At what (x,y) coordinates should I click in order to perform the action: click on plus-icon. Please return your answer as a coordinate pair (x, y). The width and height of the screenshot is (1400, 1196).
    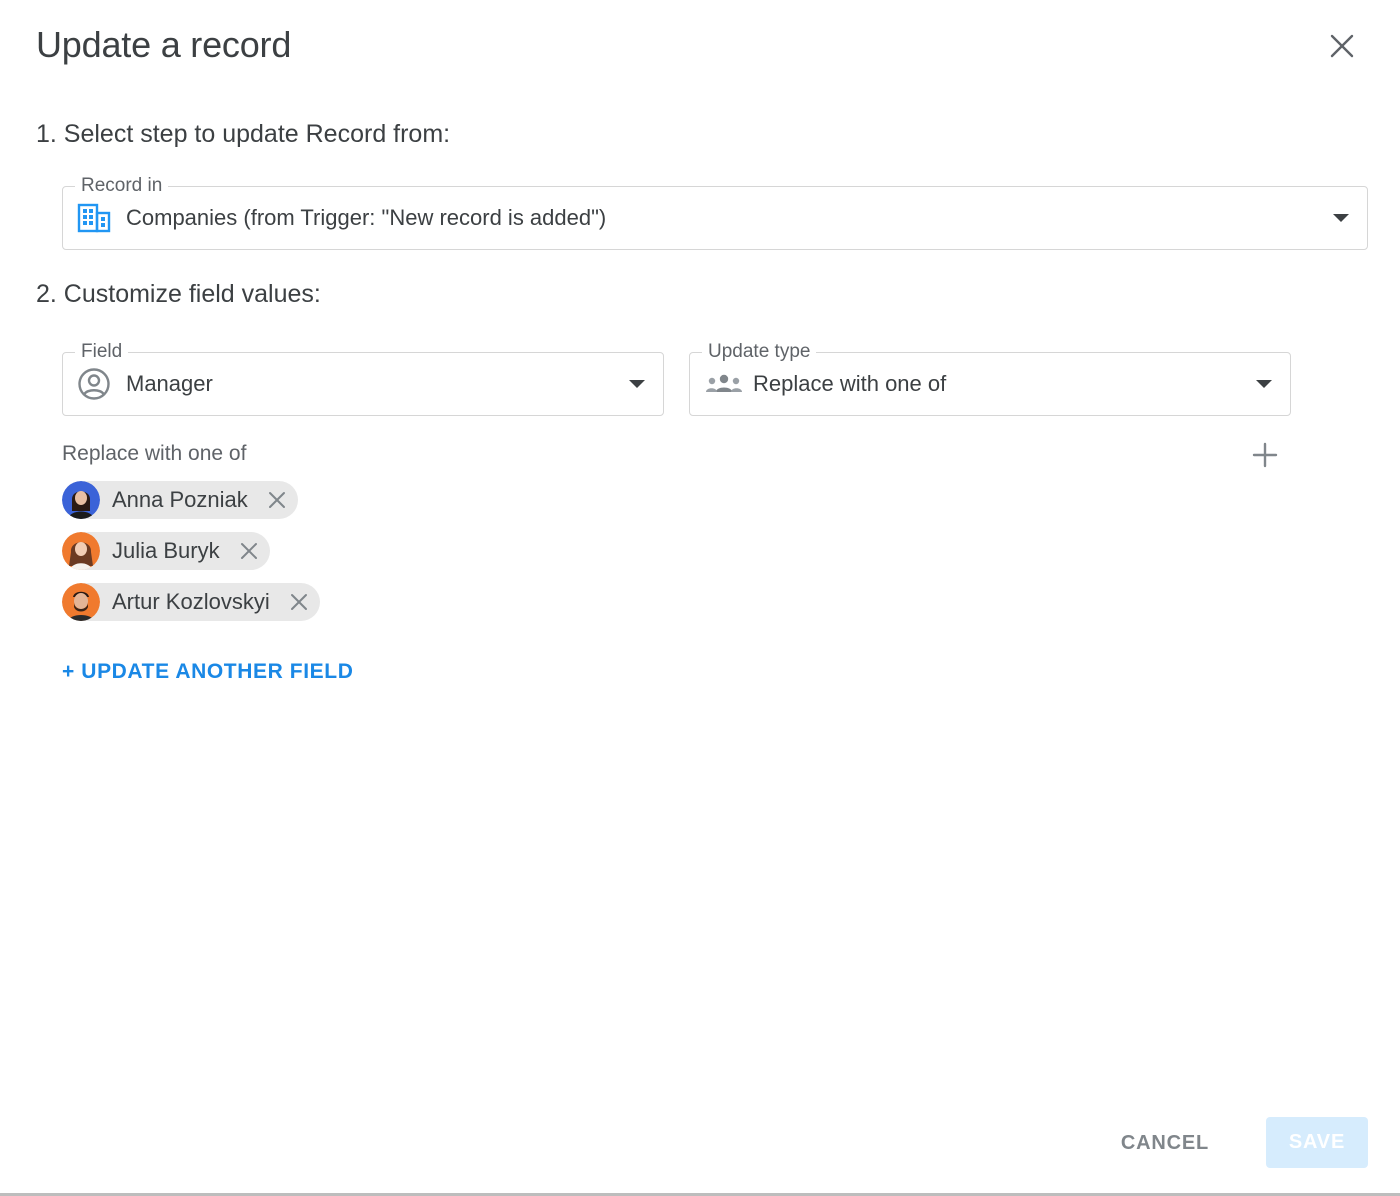
    Looking at the image, I should click on (1265, 455).